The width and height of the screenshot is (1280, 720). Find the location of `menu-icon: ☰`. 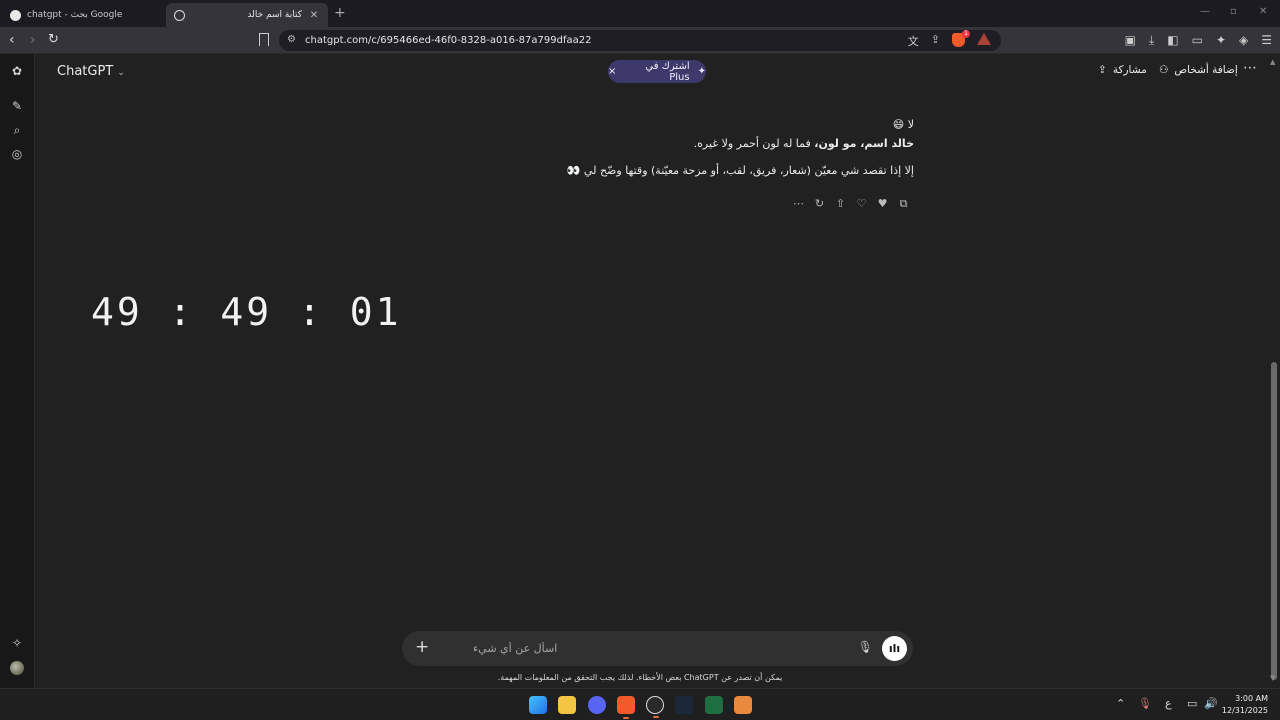

menu-icon: ☰ is located at coordinates (1266, 40).